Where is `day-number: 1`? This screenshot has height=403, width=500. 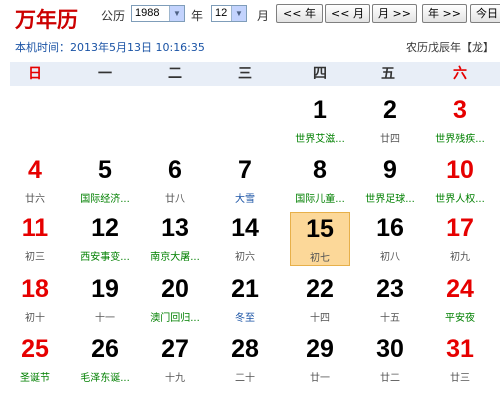
day-number: 1 is located at coordinates (320, 110).